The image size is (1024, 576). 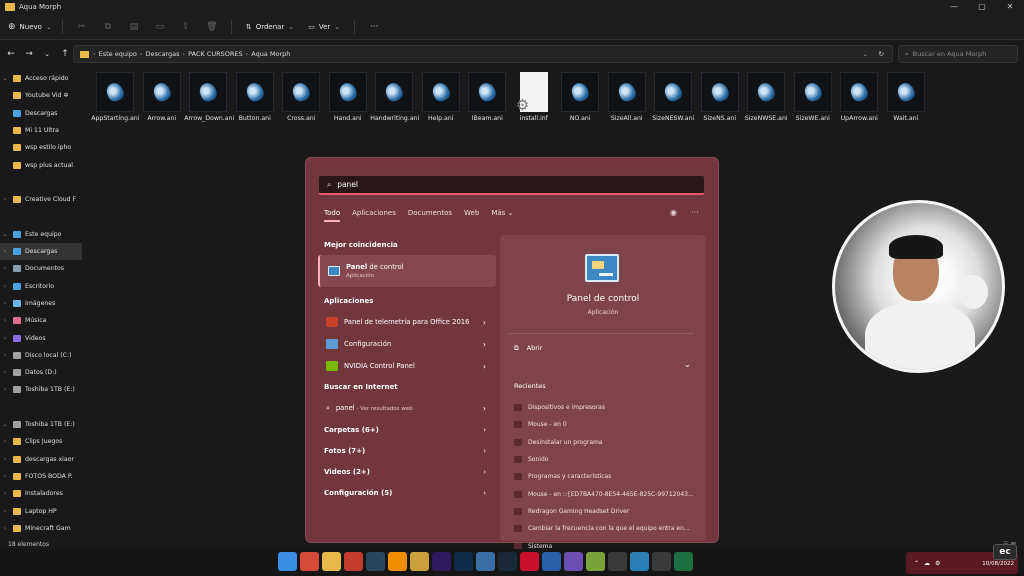 I want to click on refresh-icon: ↻, so click(x=881, y=54).